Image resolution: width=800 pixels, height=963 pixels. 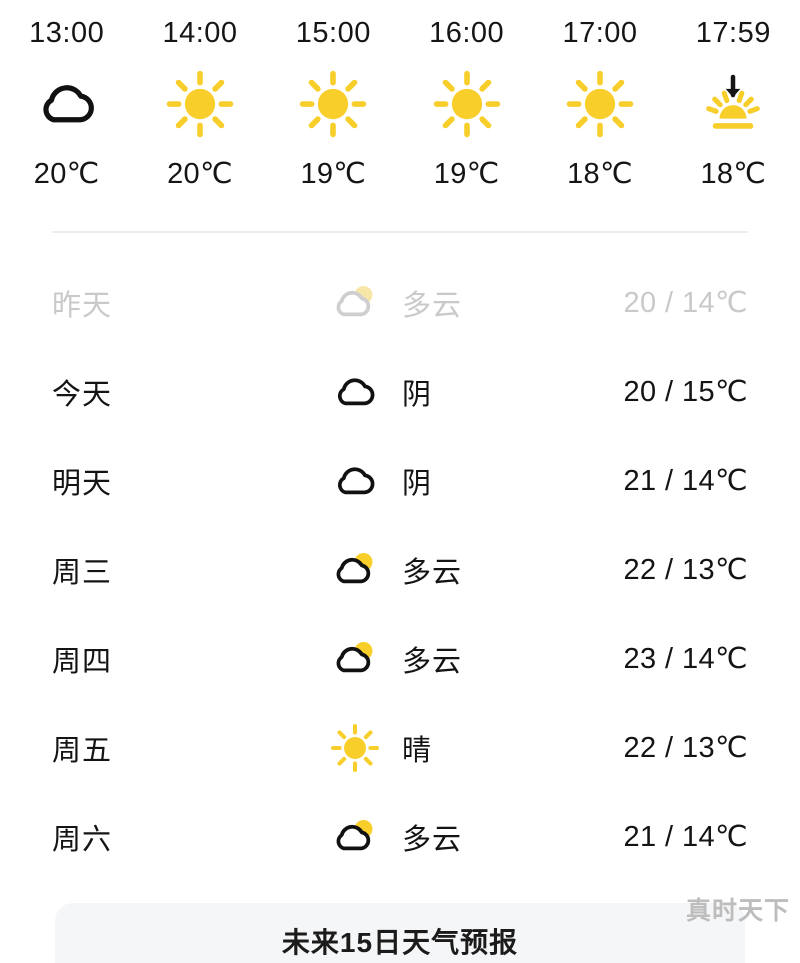 What do you see at coordinates (82, 394) in the screenshot?
I see `daily-day-label: 今天` at bounding box center [82, 394].